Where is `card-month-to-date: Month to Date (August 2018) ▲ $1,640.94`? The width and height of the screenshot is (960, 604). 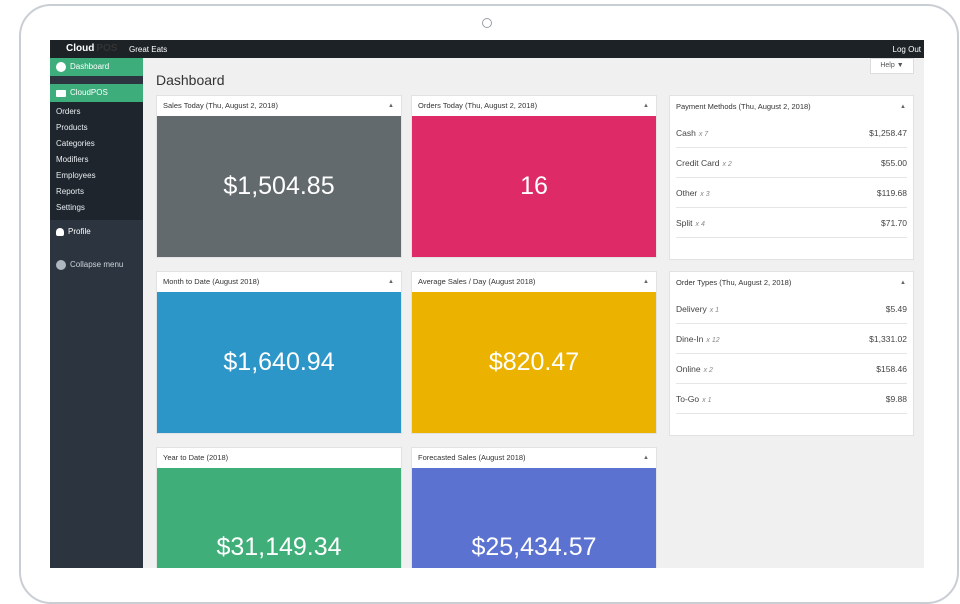
card-month-to-date: Month to Date (August 2018) ▲ $1,640.94 is located at coordinates (279, 352).